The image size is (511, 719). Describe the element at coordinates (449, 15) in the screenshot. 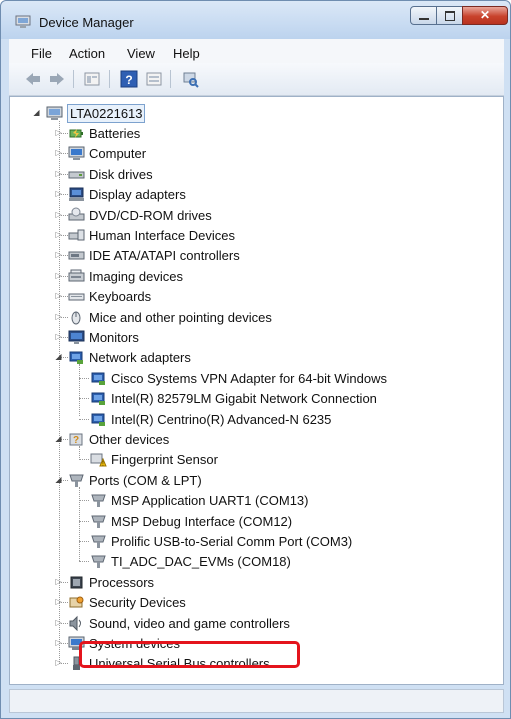

I see `maximize-button` at that location.